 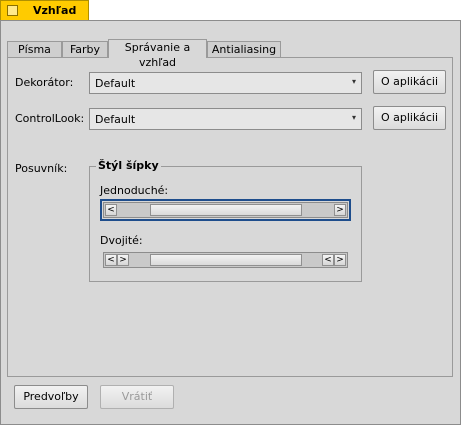 I want to click on tab-colors-label: Farby, so click(x=85, y=49).